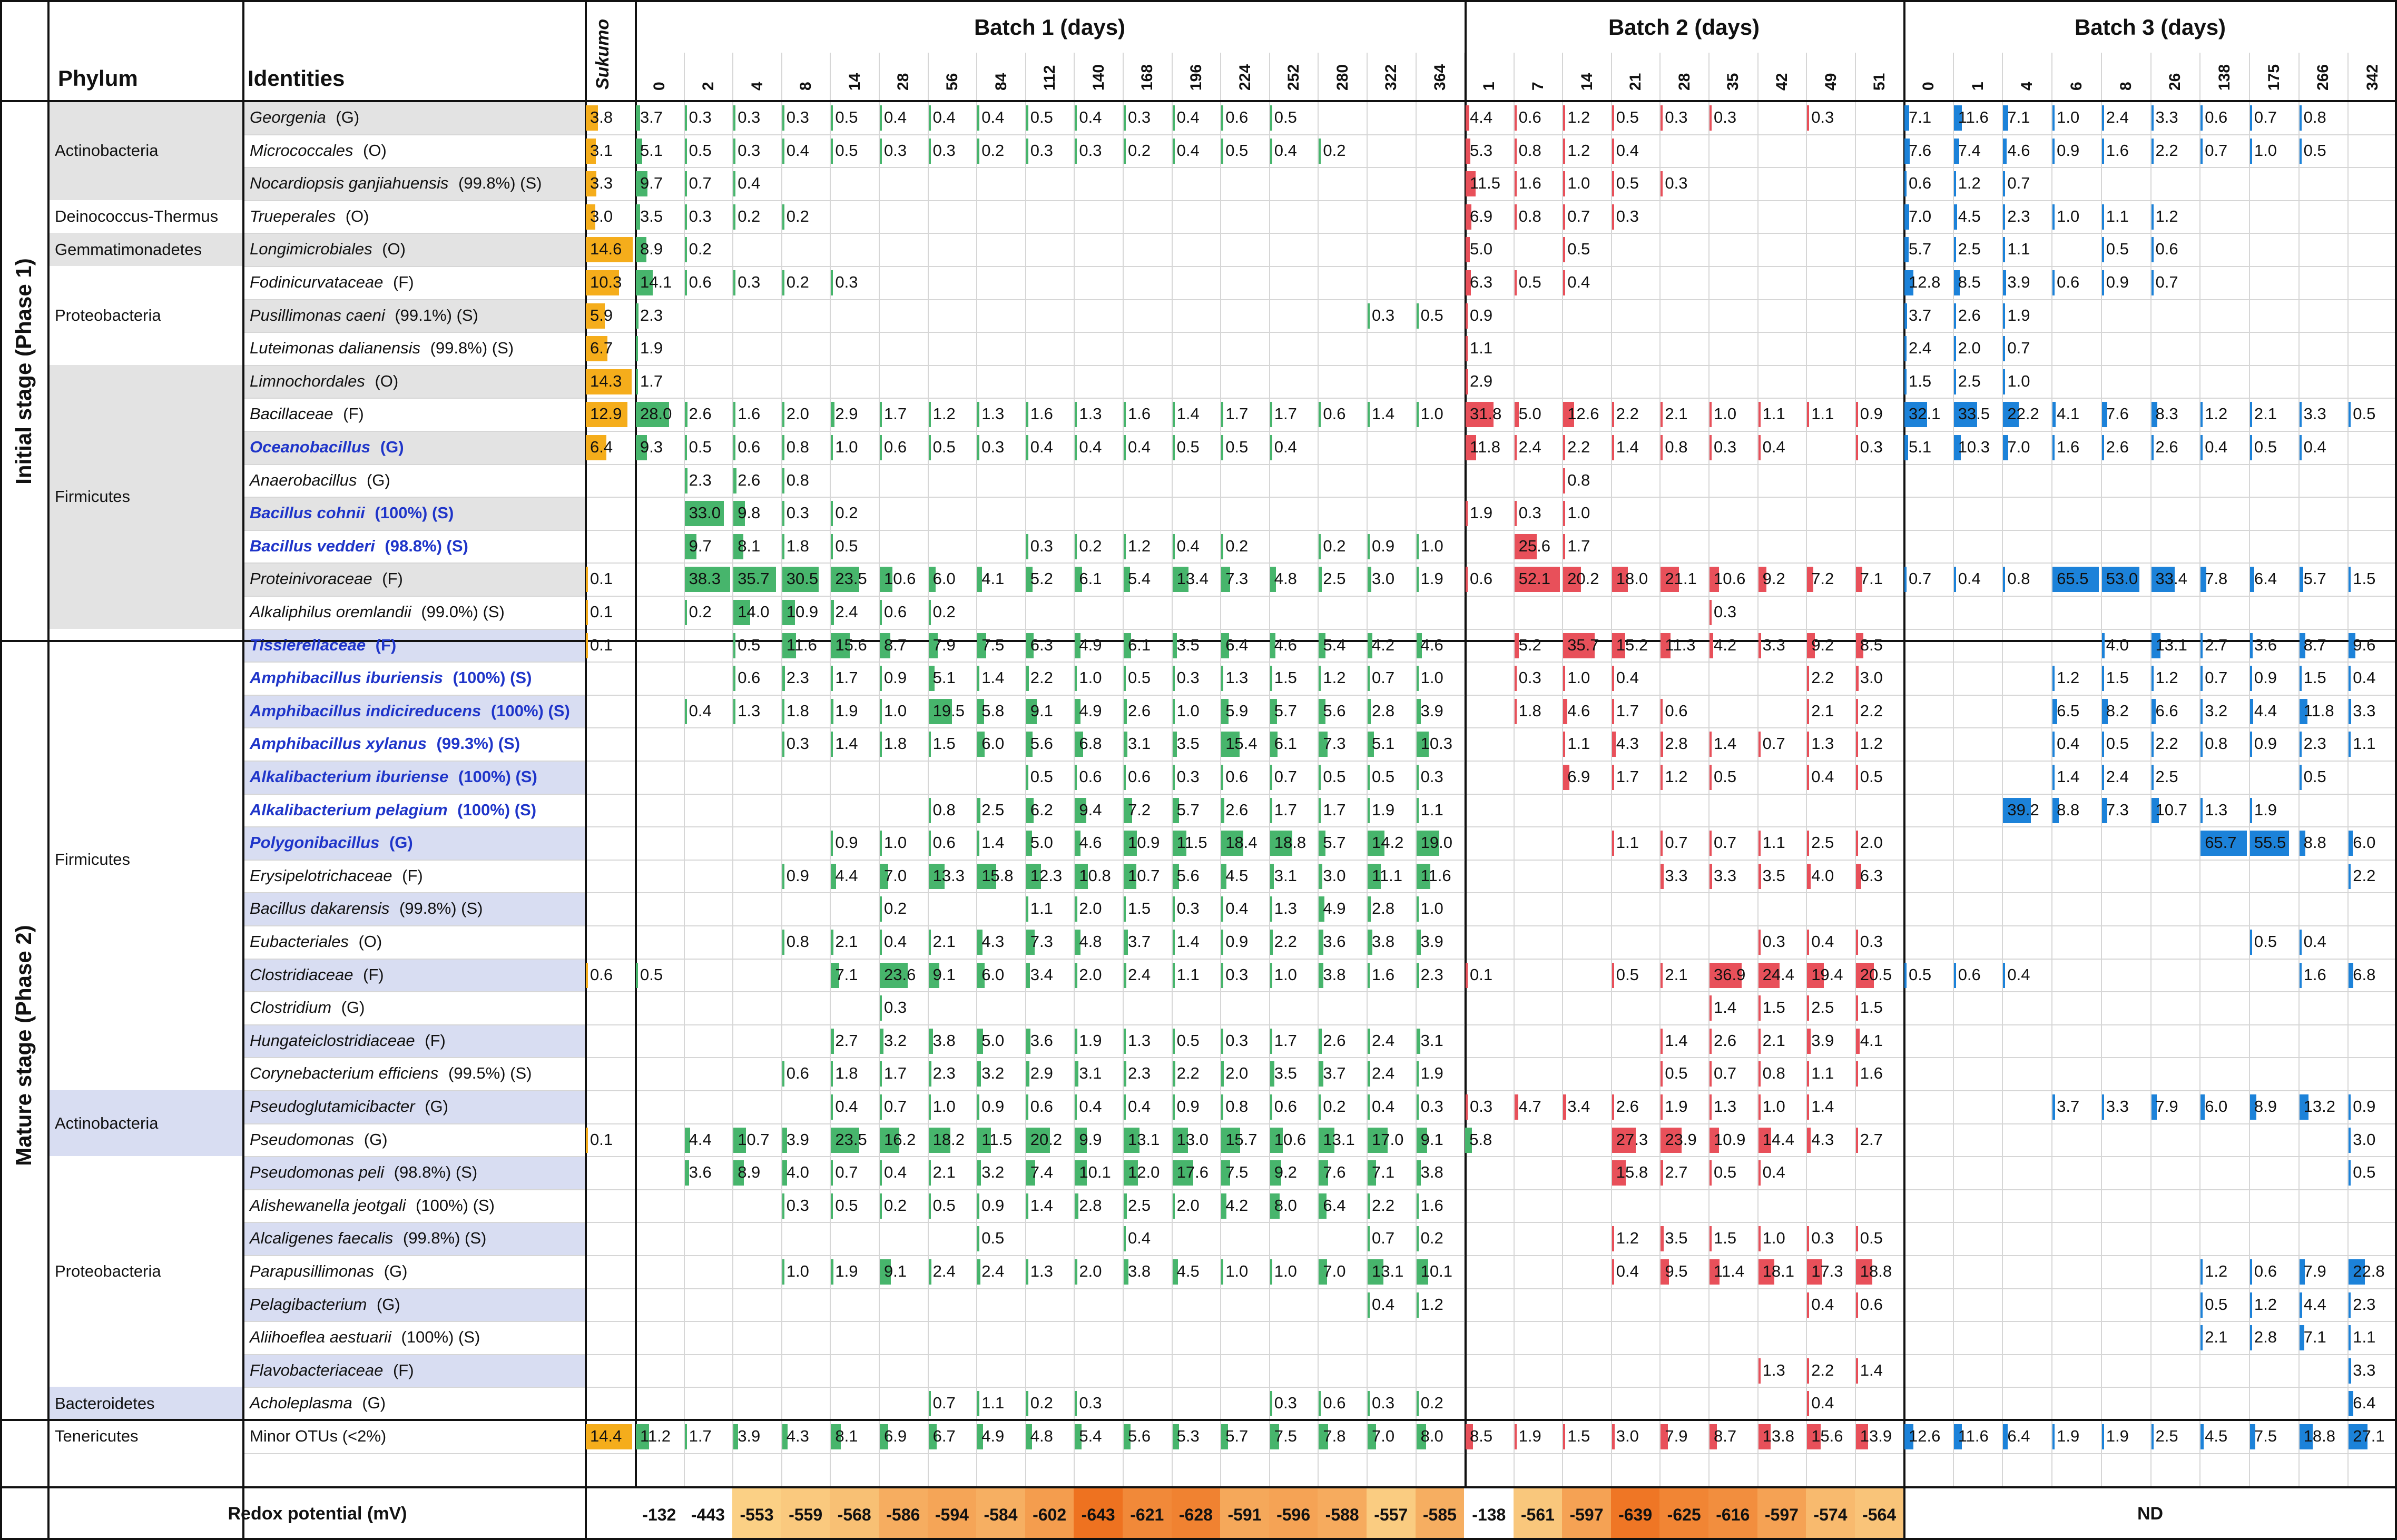  I want to click on batch3-cell: 0.7, so click(2224, 150).